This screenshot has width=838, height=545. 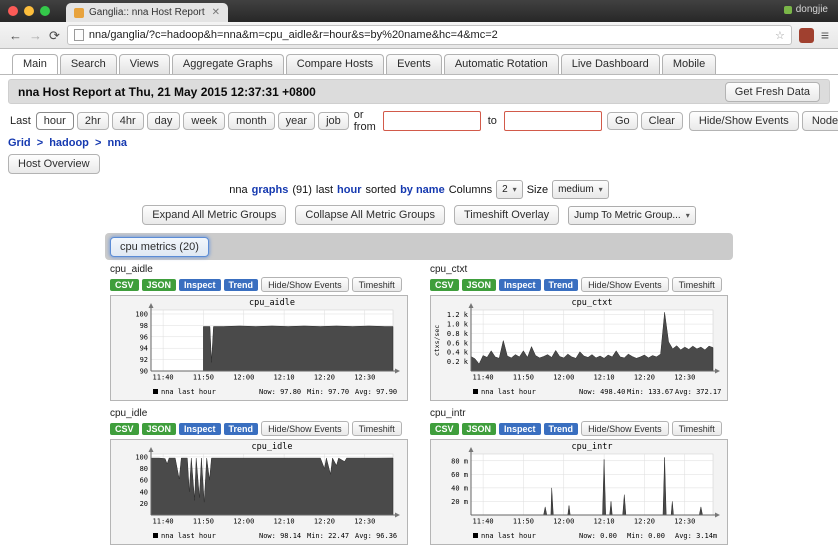 I want to click on sort-link: by name, so click(x=422, y=190).